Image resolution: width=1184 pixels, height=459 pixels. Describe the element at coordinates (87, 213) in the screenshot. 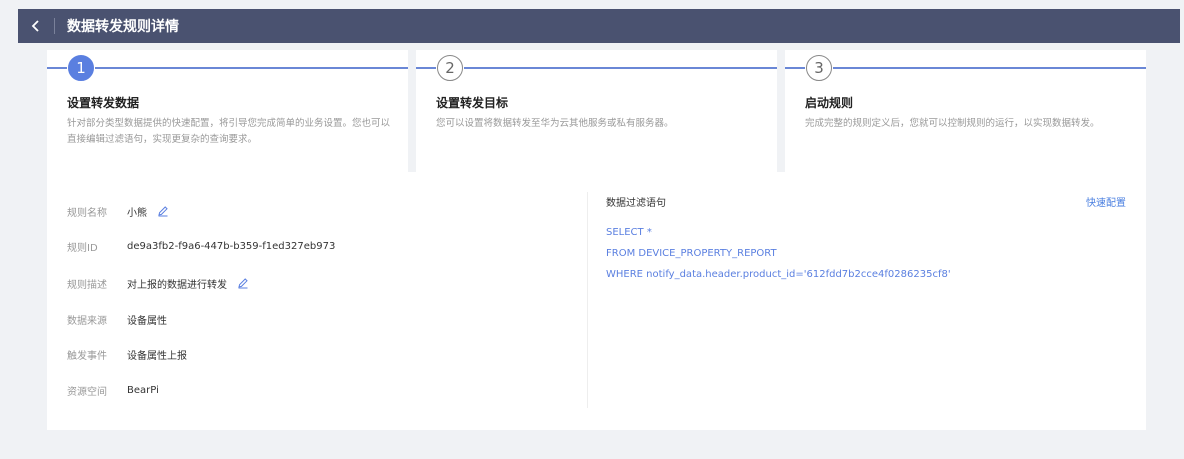

I see `field-label: 规则名称` at that location.